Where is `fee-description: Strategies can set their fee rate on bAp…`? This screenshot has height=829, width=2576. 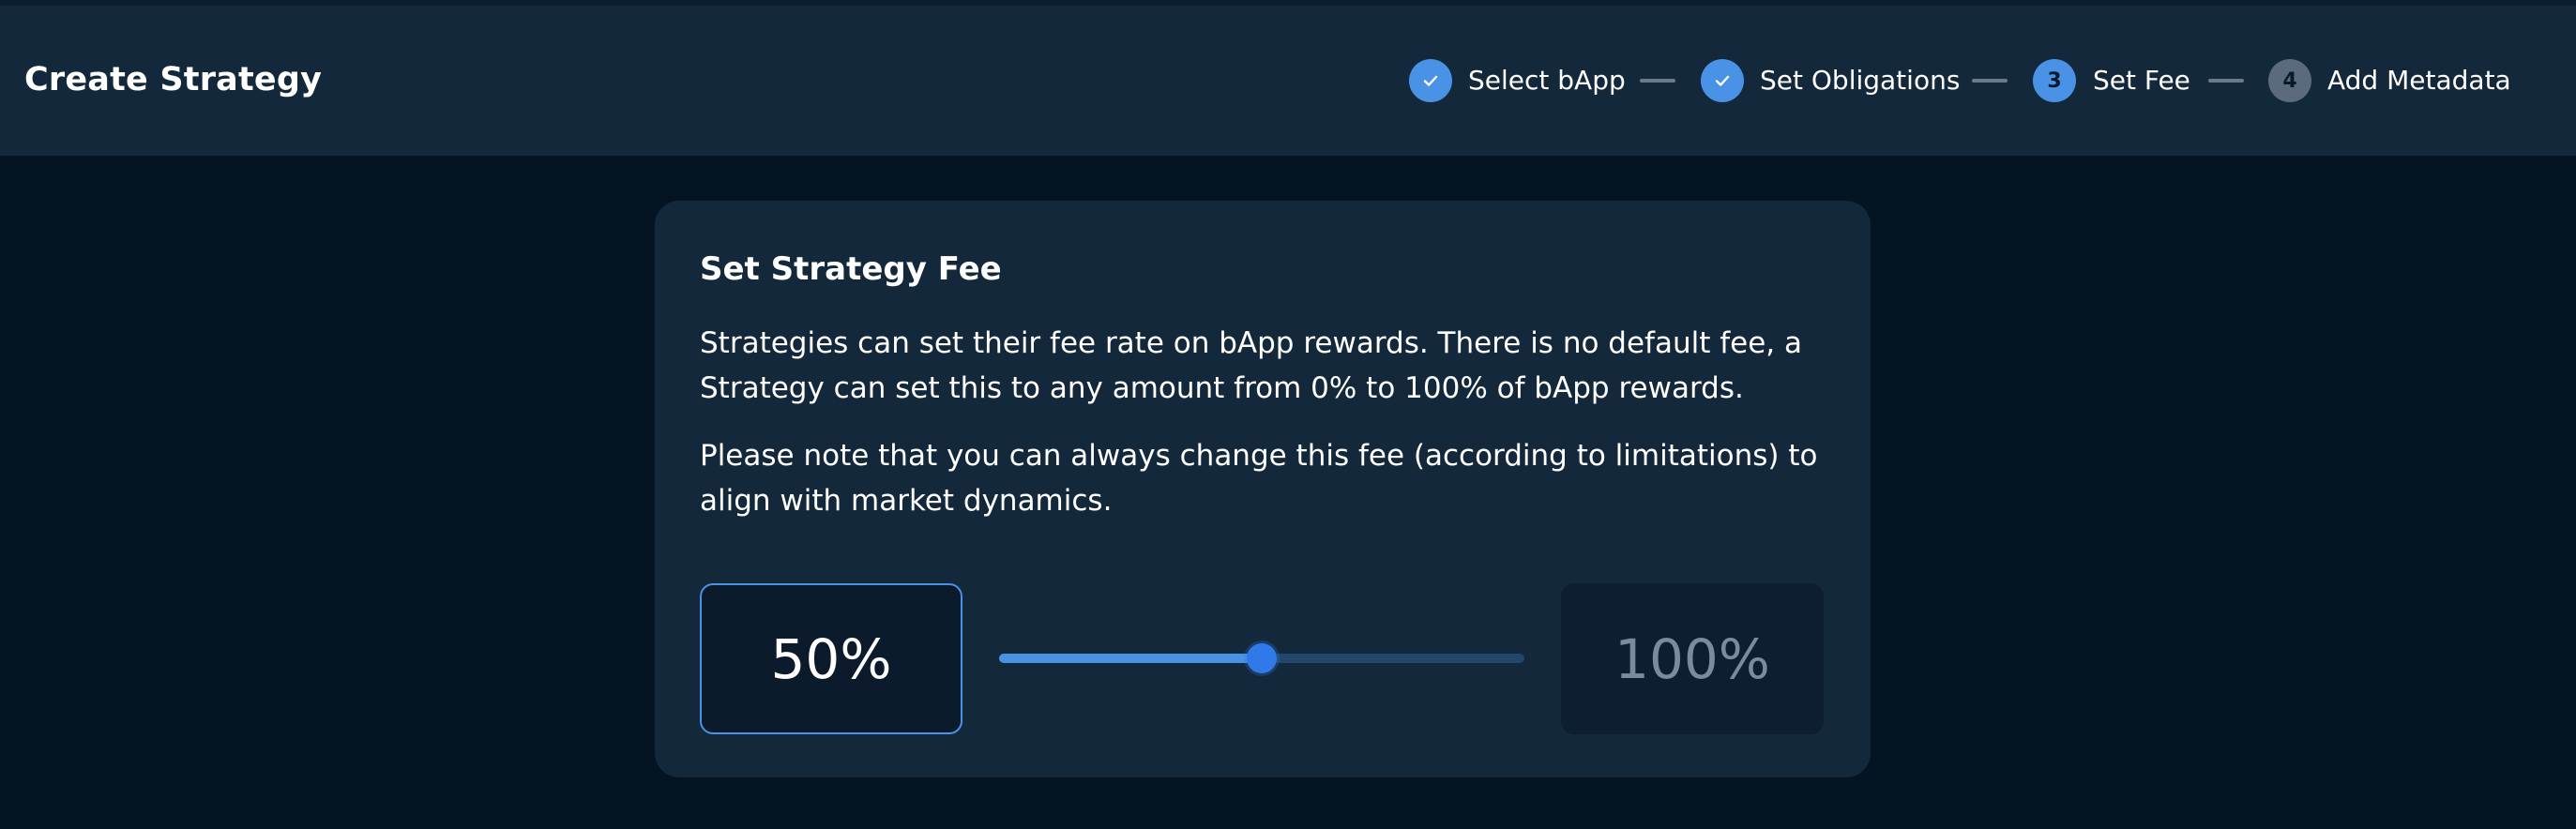
fee-description: Strategies can set their fee rate on bAp… is located at coordinates (1251, 365).